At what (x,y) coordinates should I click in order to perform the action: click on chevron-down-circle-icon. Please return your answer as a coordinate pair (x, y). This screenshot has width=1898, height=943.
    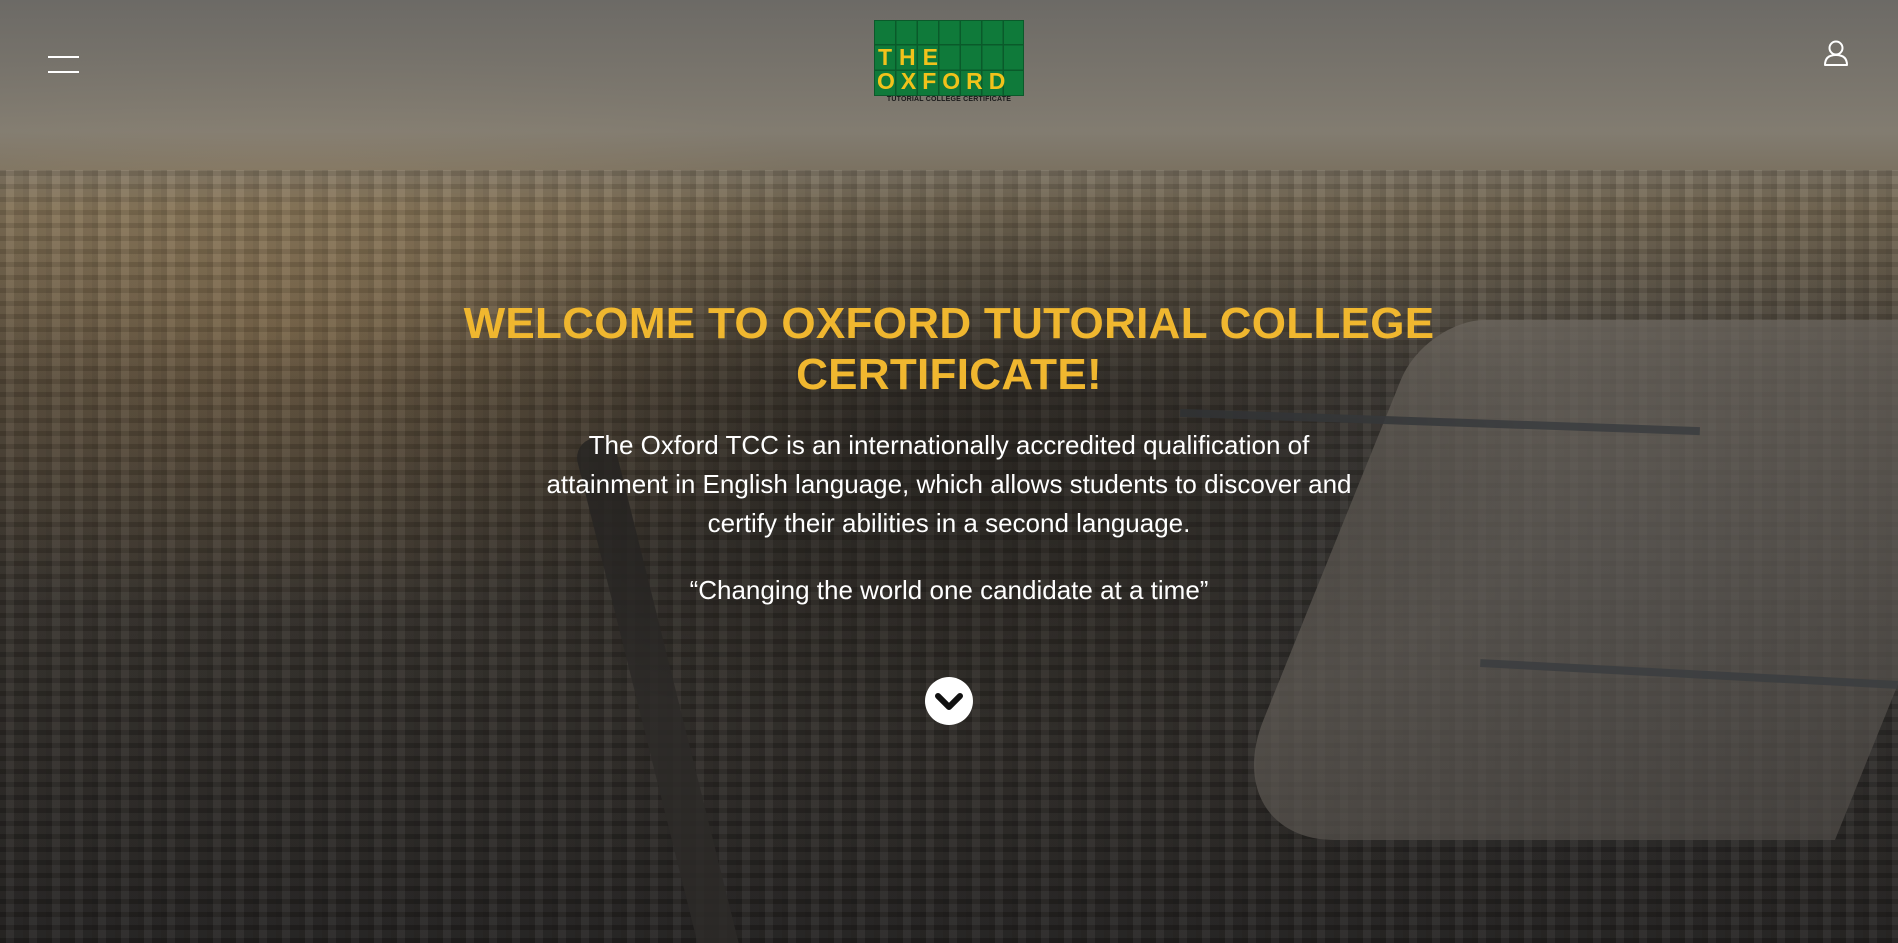
    Looking at the image, I should click on (949, 701).